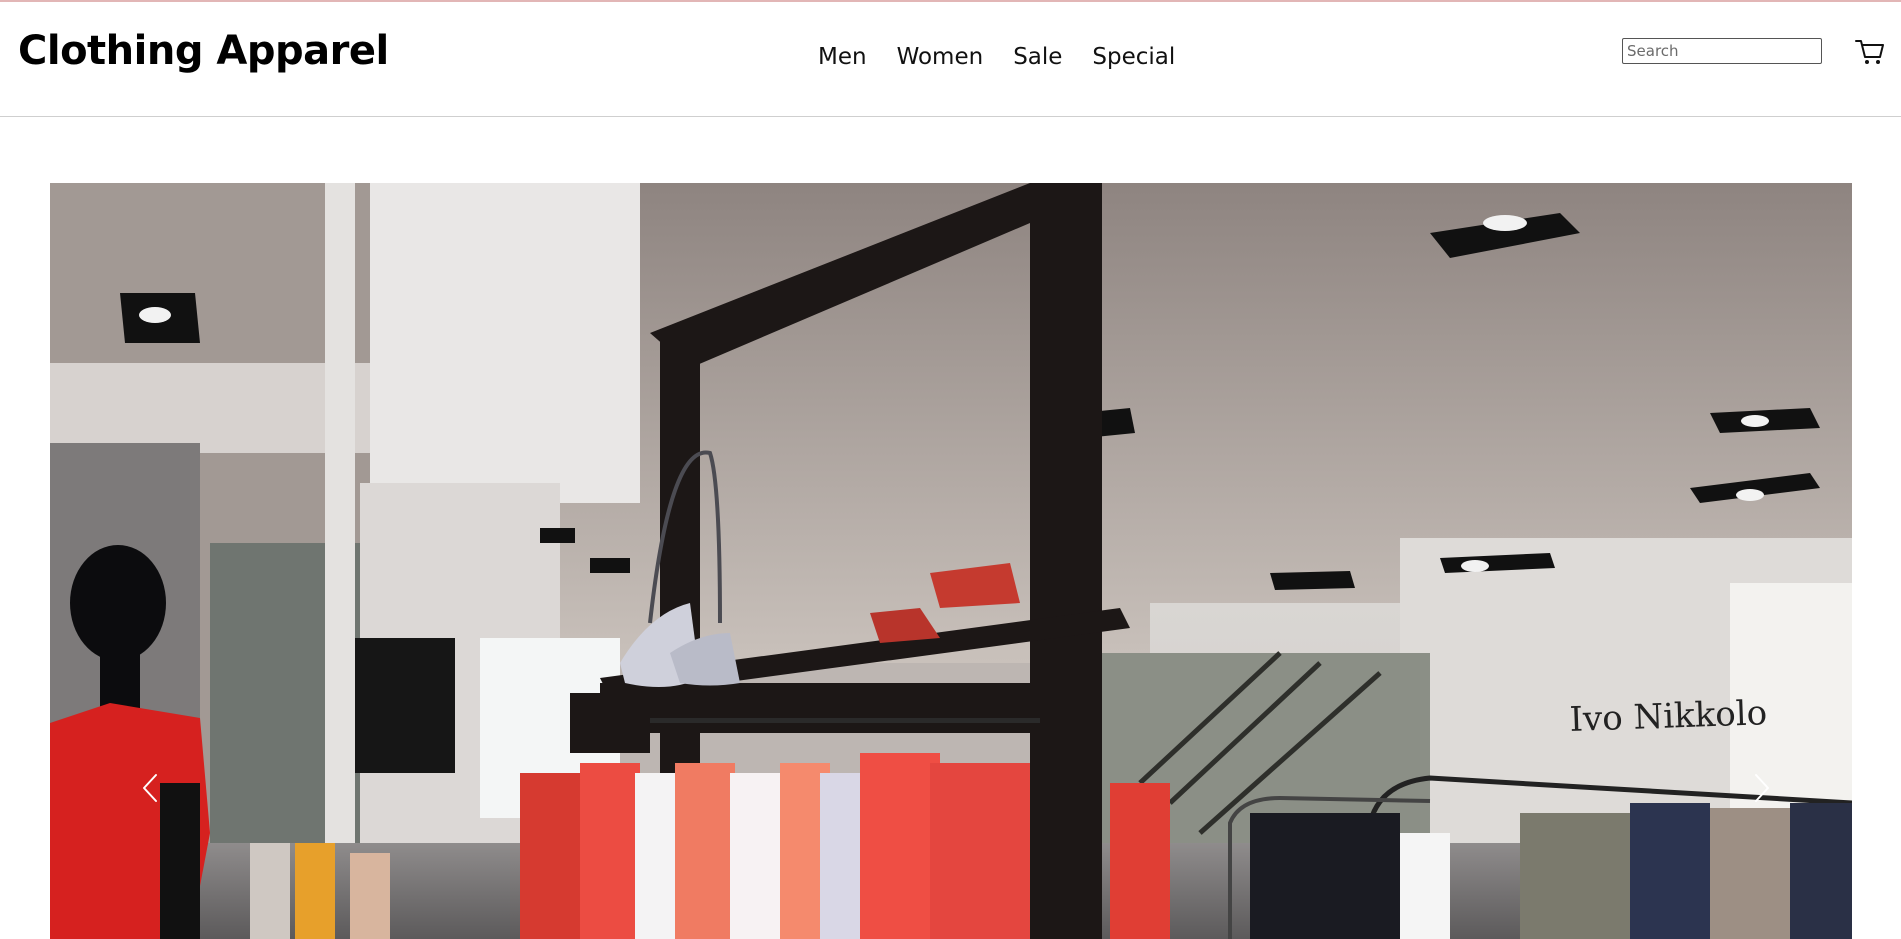  Describe the element at coordinates (842, 57) in the screenshot. I see `nav-item-men: Men` at that location.